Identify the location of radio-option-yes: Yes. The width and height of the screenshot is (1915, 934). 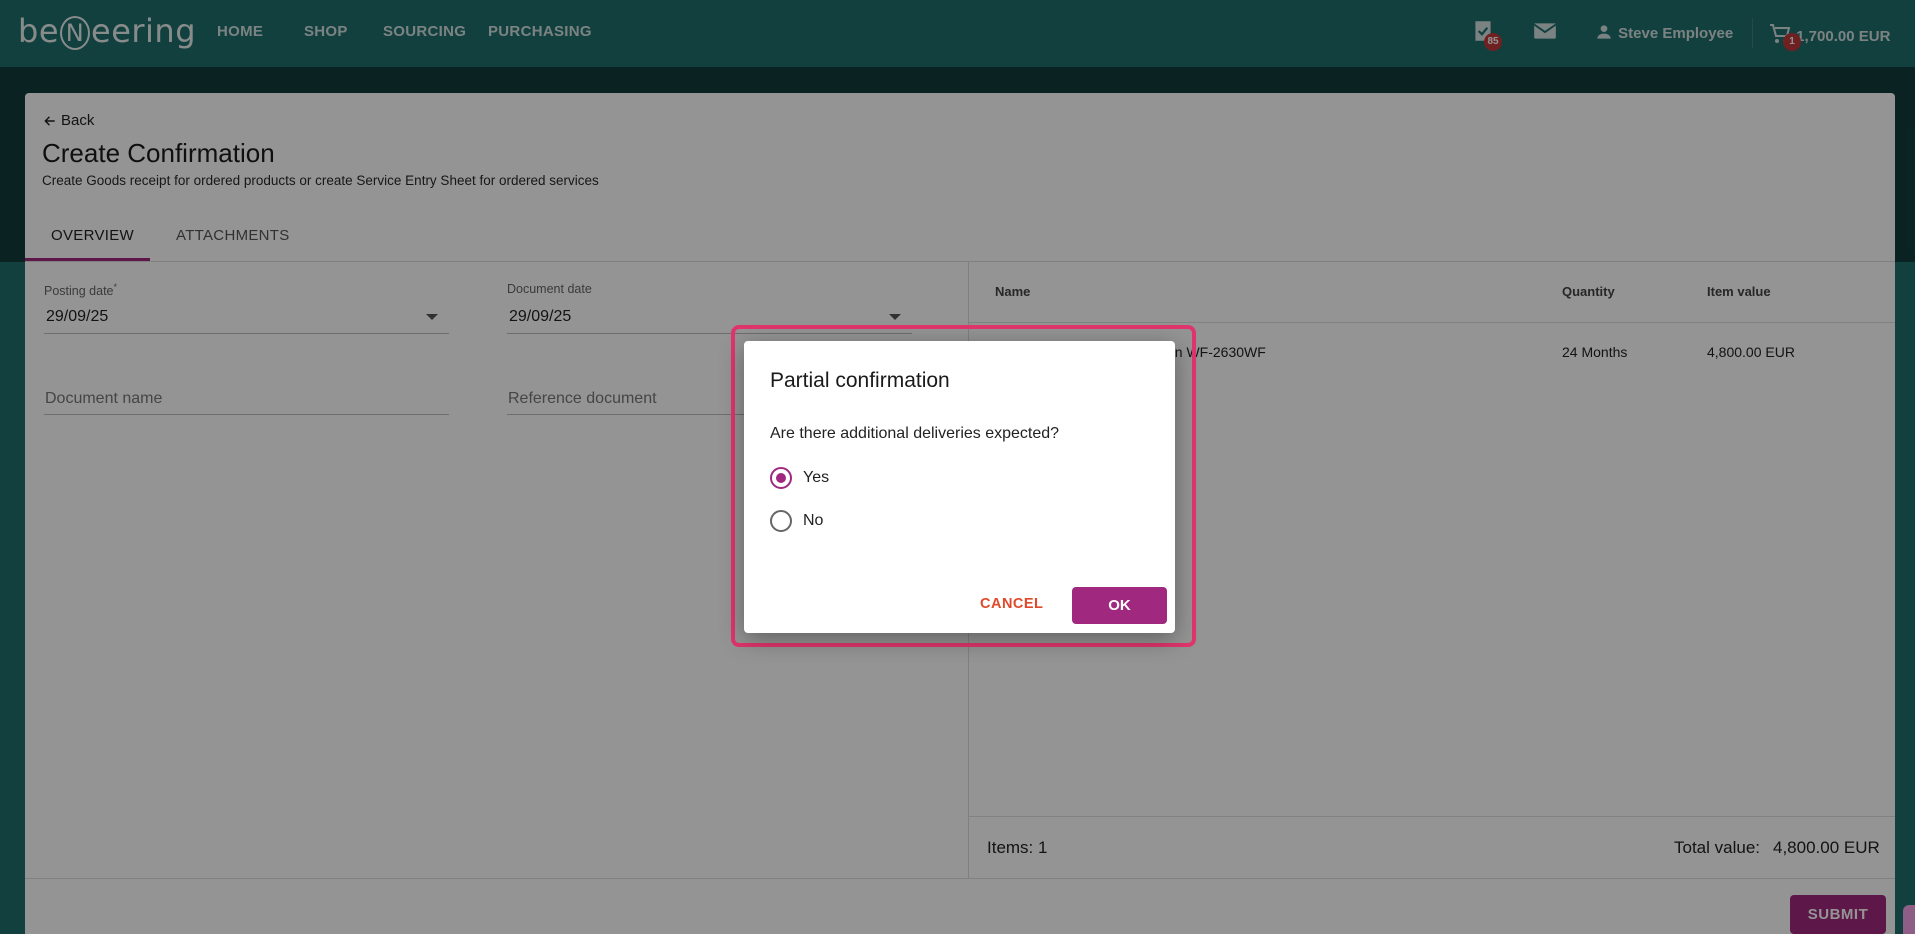
(799, 478).